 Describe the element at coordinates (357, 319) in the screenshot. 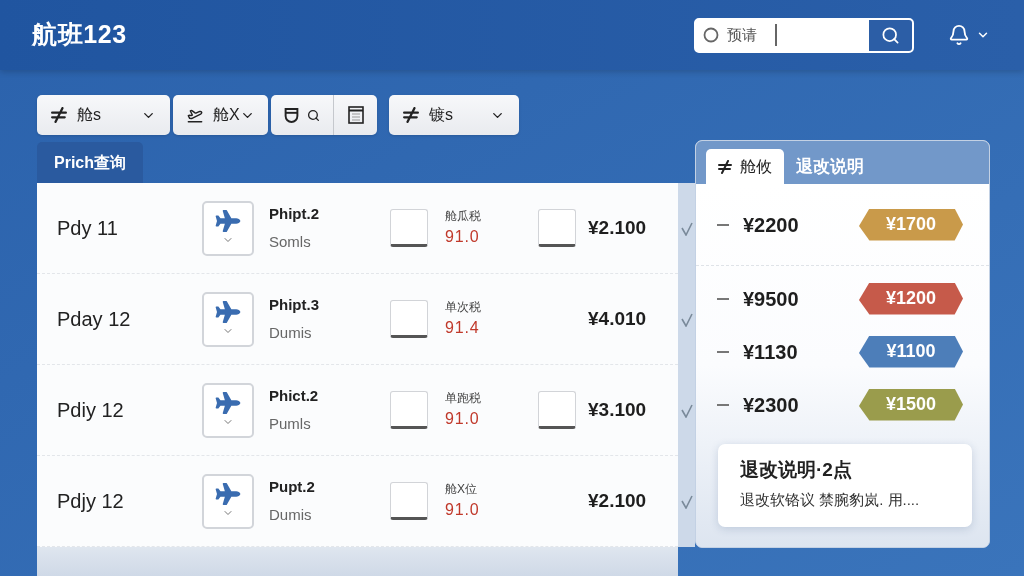

I see `flight-row: Pday 12 Phipt.3 Dumis 单次税 91.4 ¥4.010` at that location.